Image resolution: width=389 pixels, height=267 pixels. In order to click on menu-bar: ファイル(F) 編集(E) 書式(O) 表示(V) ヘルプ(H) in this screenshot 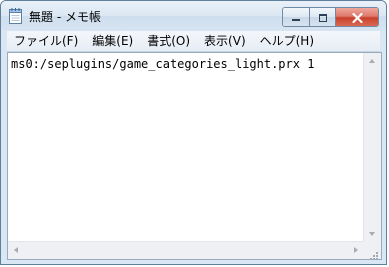, I will do `click(193, 41)`.